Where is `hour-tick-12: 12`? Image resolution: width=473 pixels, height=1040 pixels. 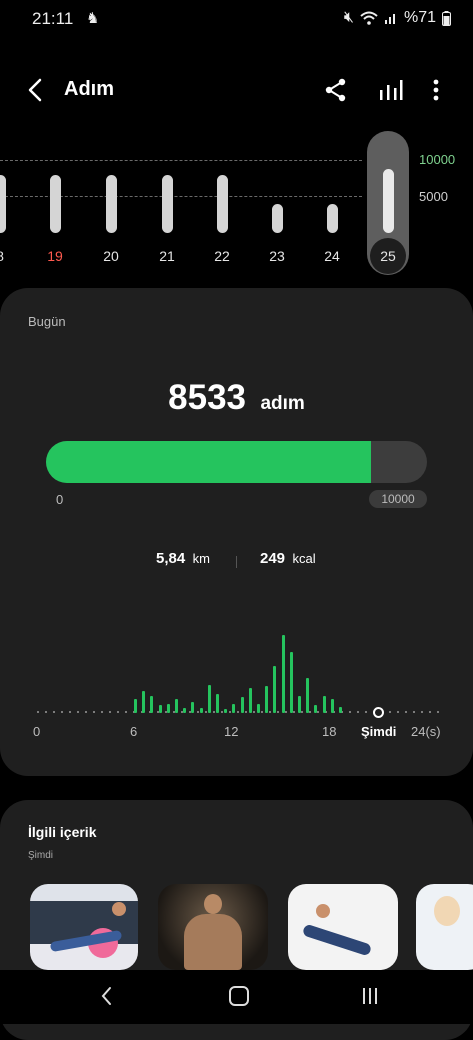 hour-tick-12: 12 is located at coordinates (231, 731).